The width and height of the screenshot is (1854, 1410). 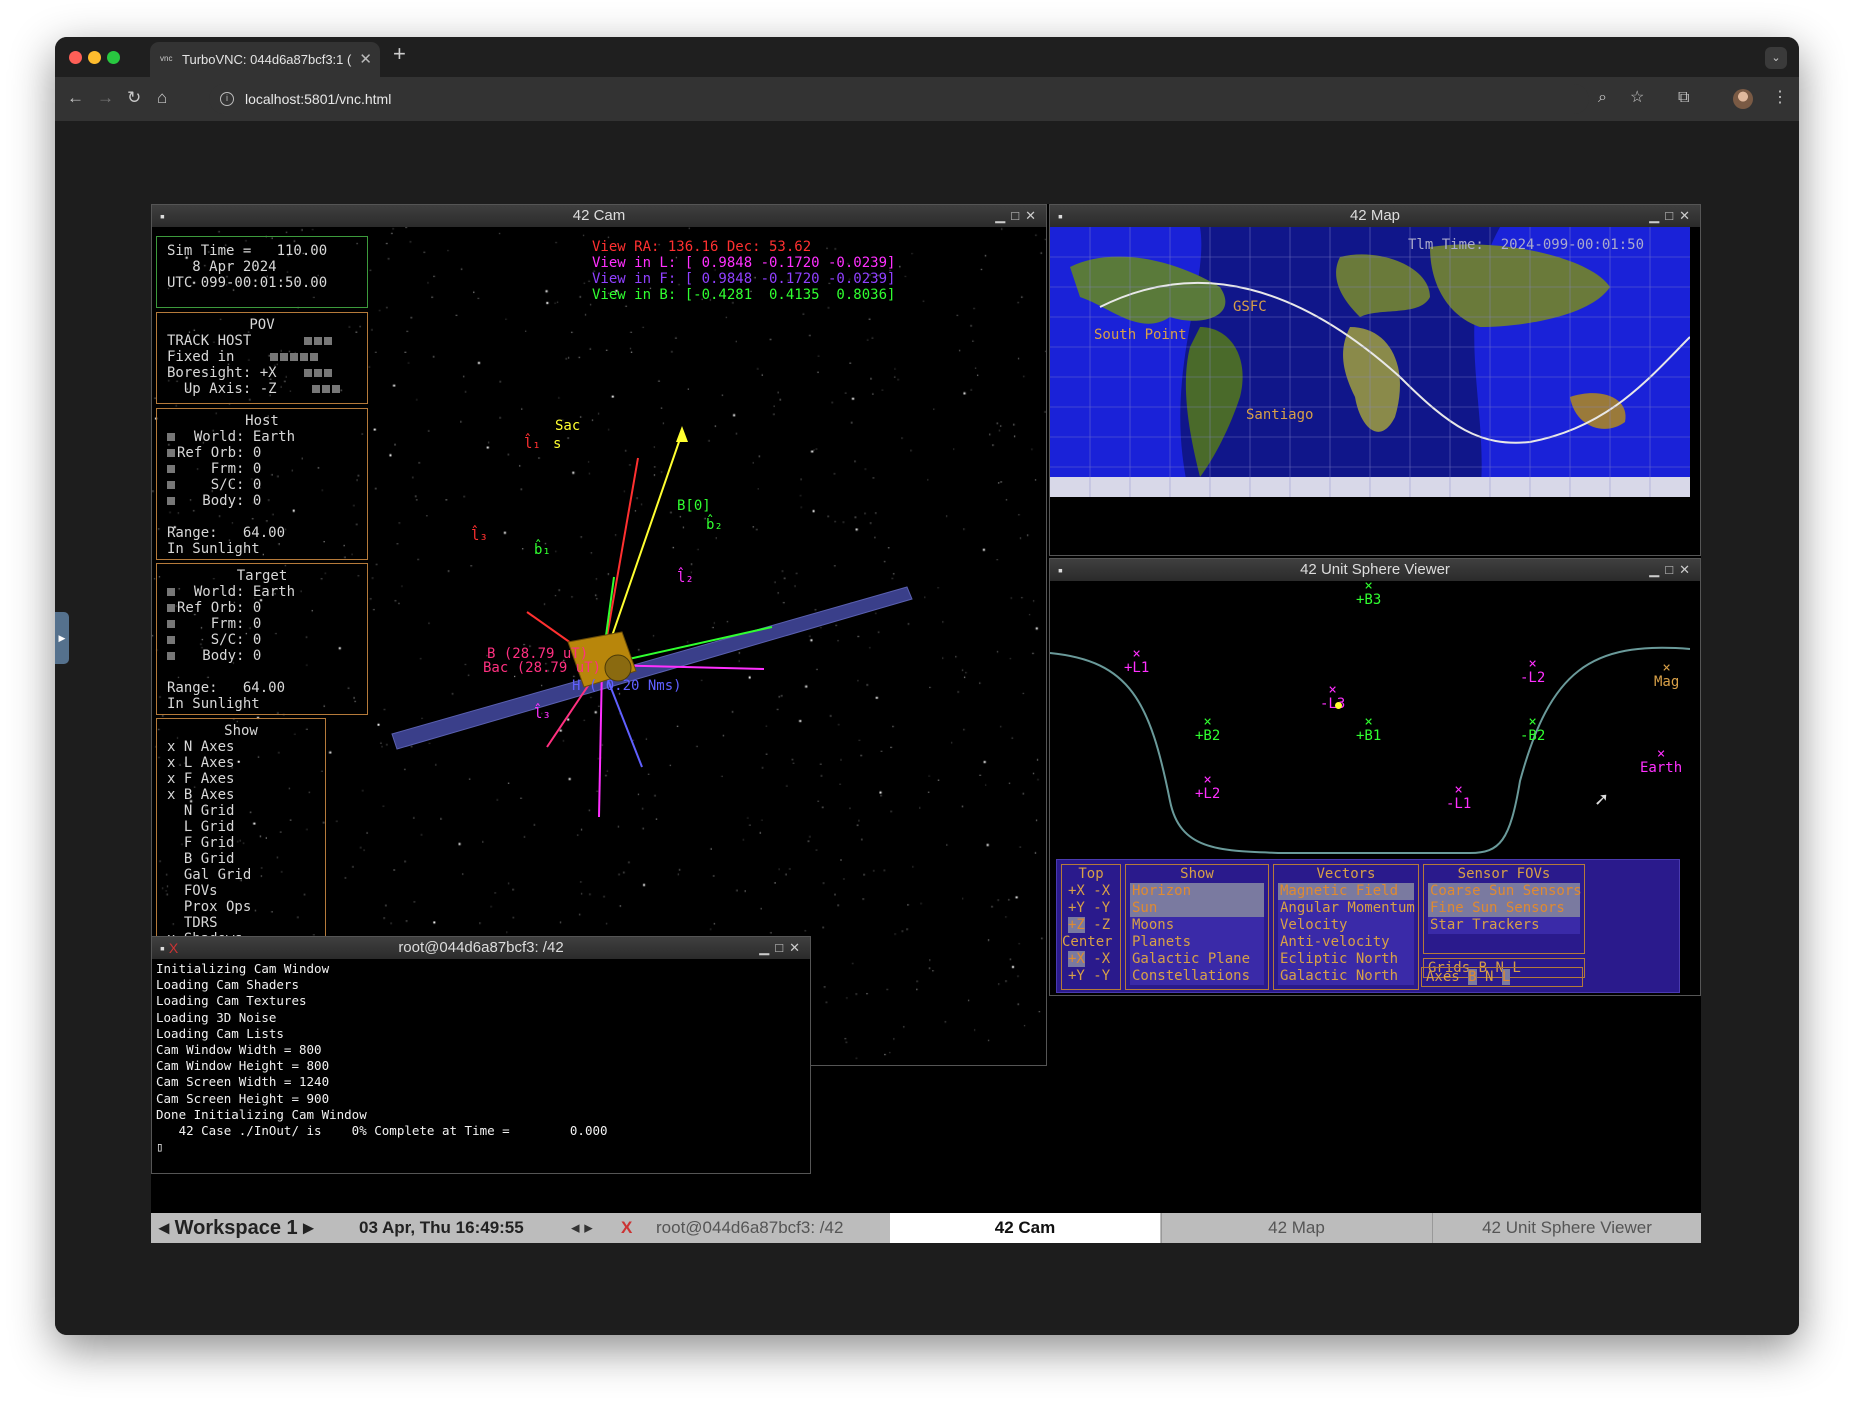 What do you see at coordinates (169, 948) in the screenshot?
I see `window-menu-icon: ▪ X` at bounding box center [169, 948].